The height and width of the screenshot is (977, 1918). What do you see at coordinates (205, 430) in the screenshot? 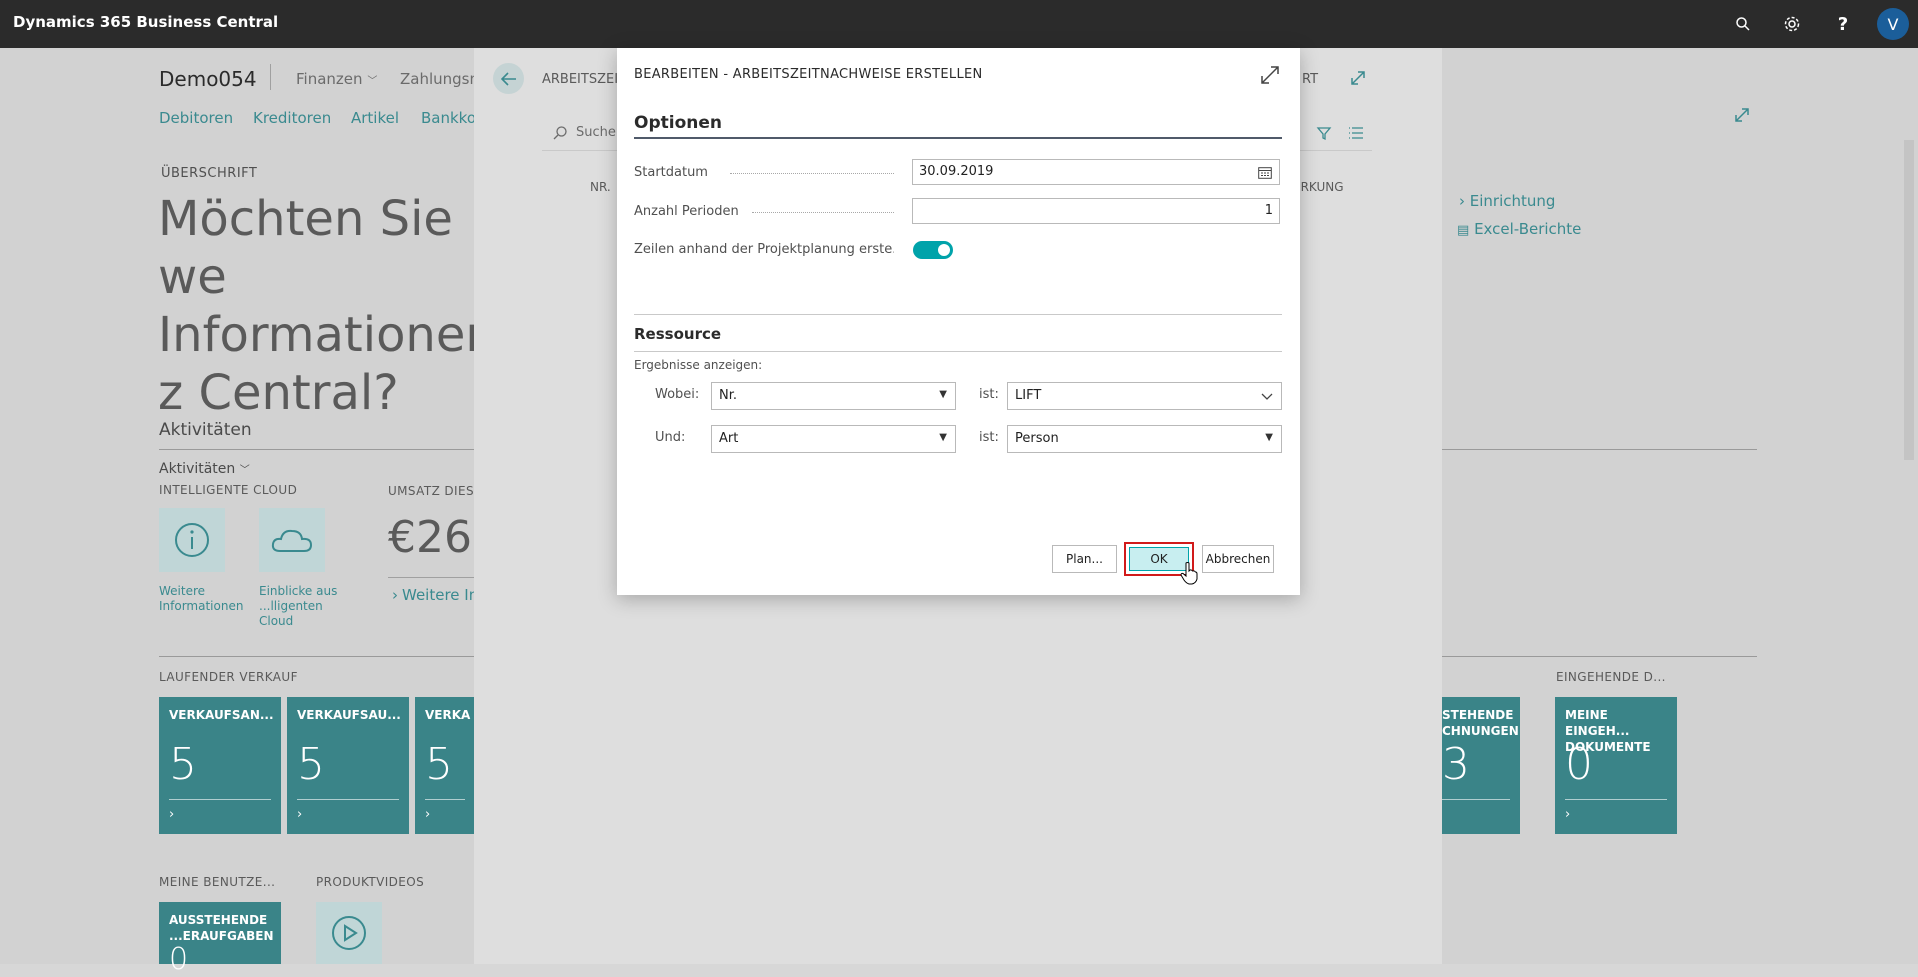
I see `activities-title: Aktivitäten` at bounding box center [205, 430].